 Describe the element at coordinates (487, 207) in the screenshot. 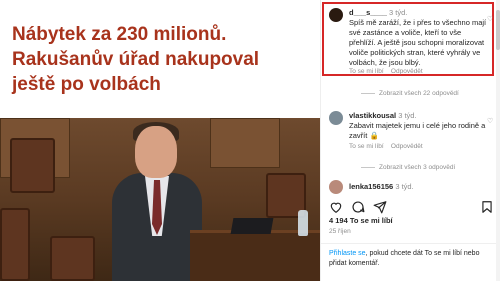

I see `bookmark-icon` at that location.